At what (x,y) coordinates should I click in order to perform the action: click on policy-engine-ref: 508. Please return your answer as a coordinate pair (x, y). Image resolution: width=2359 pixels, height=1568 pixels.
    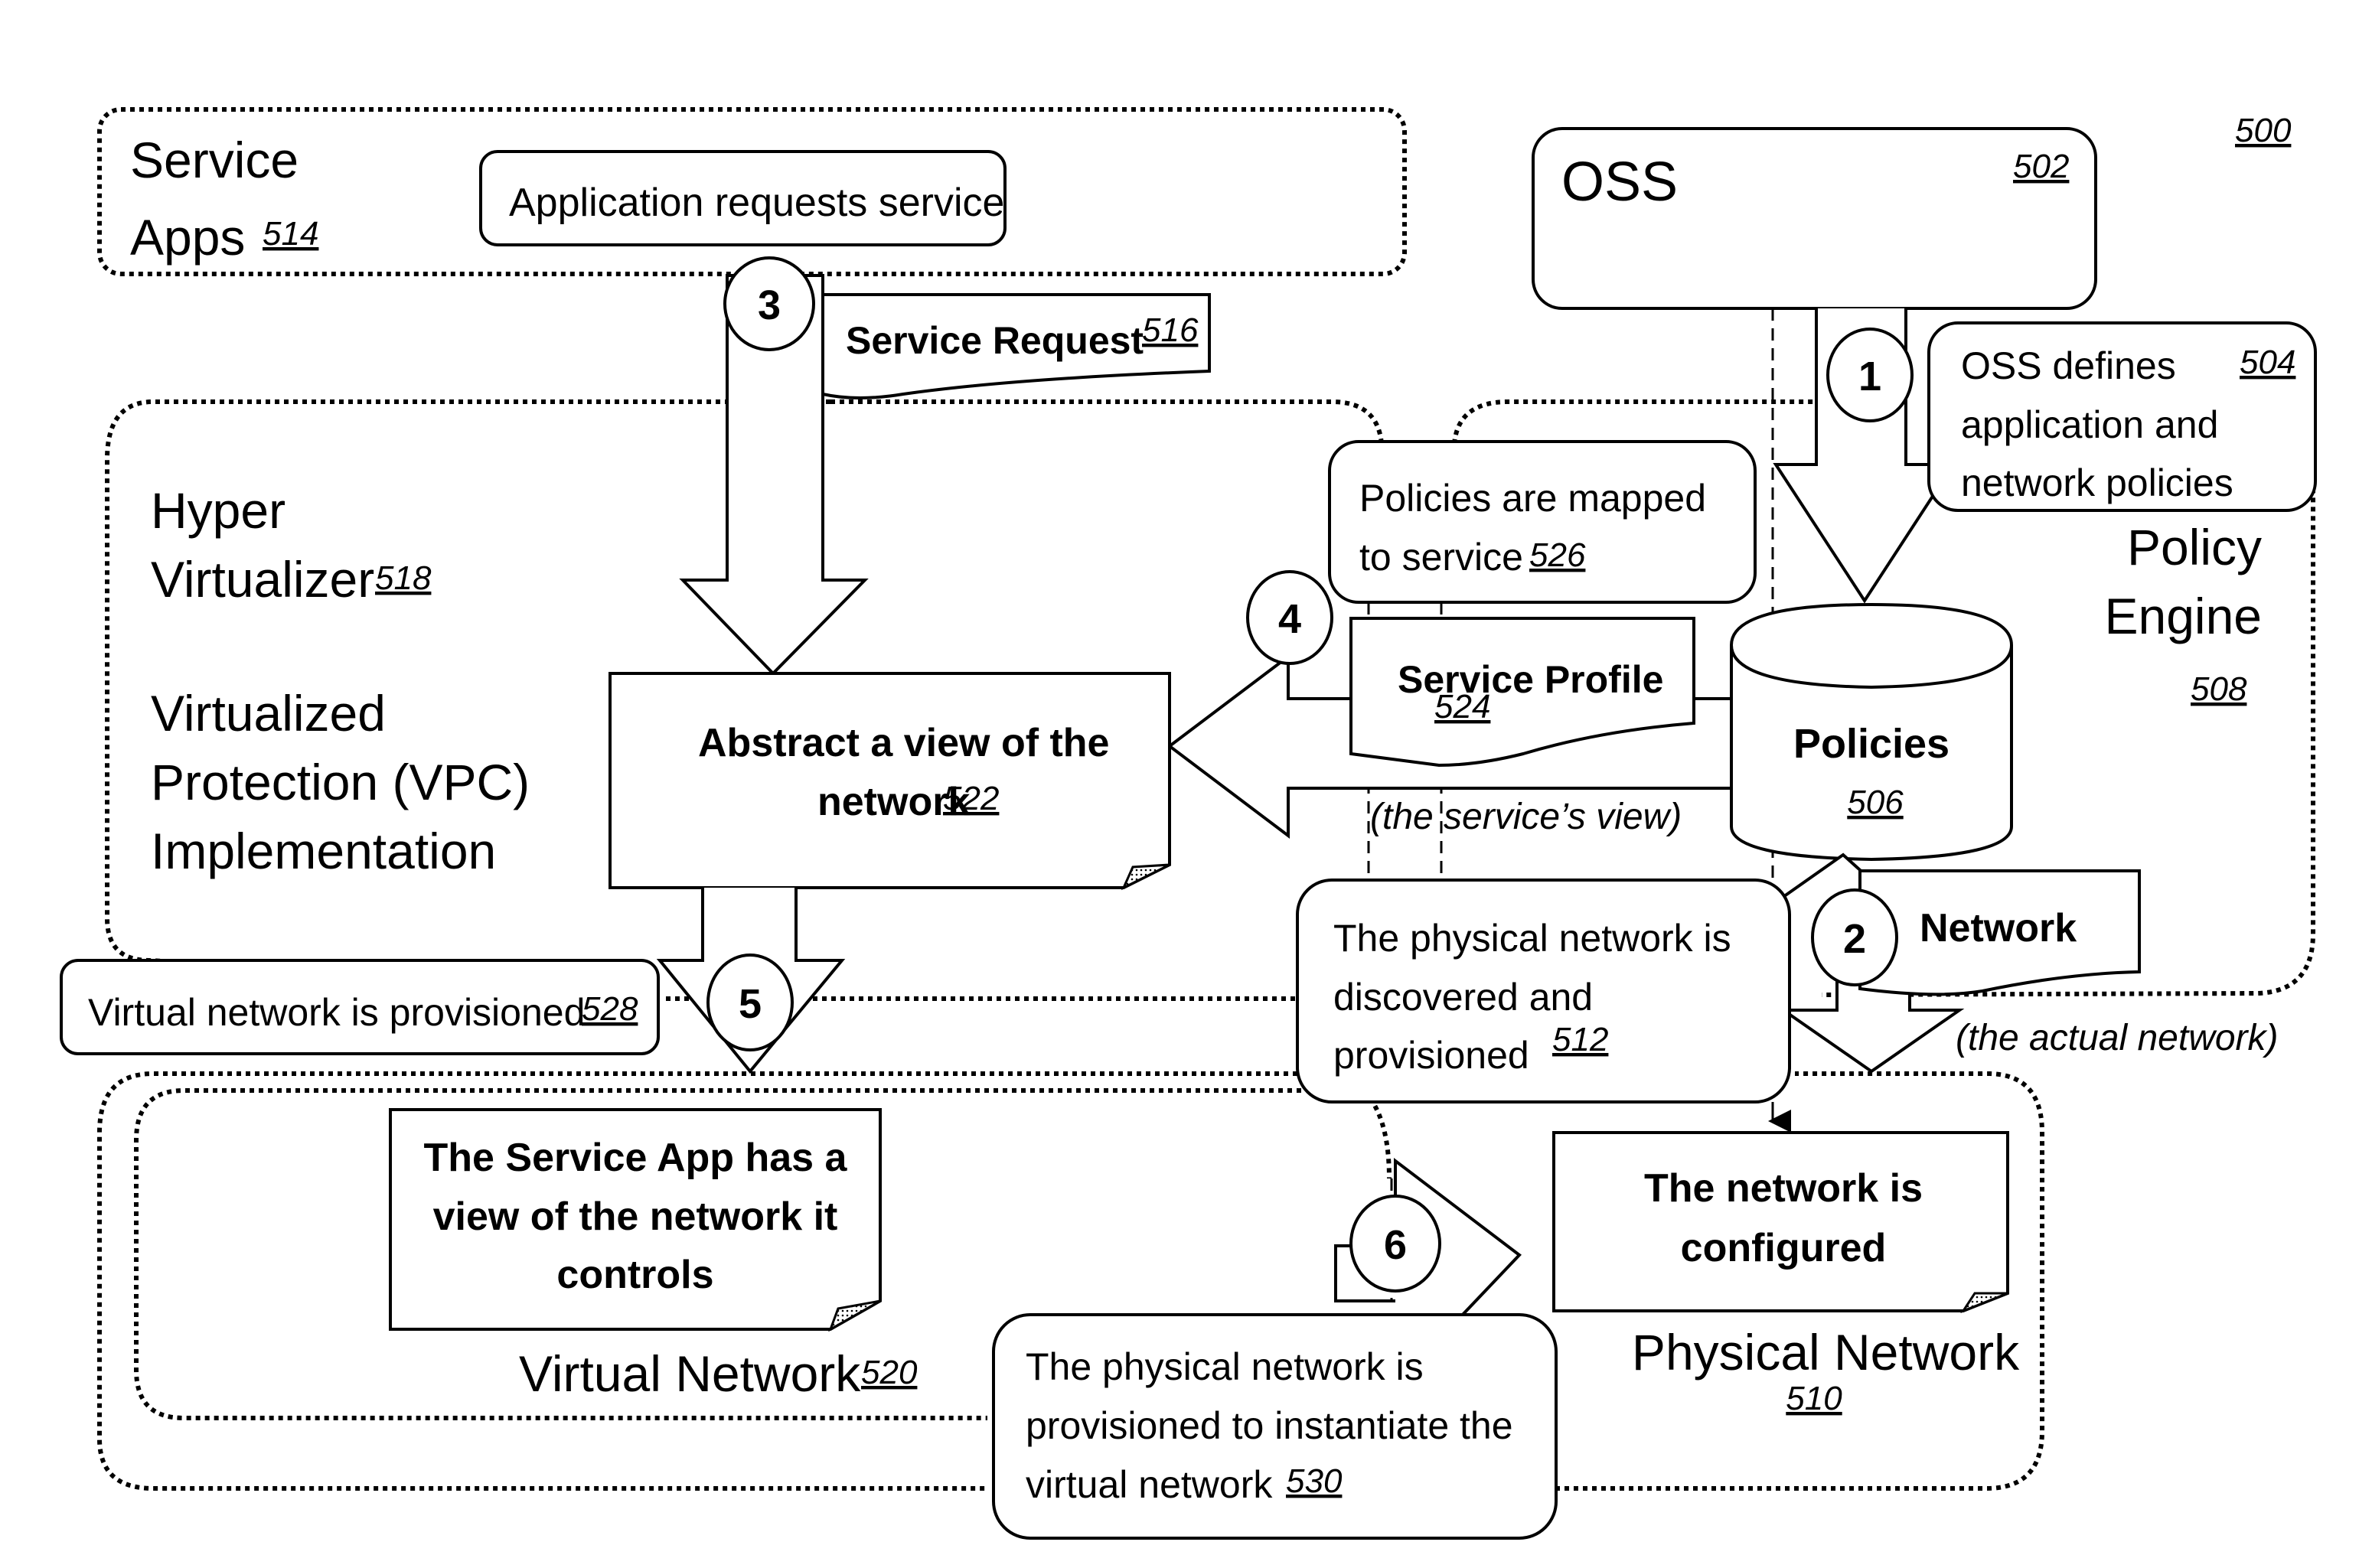
    Looking at the image, I should click on (2219, 689).